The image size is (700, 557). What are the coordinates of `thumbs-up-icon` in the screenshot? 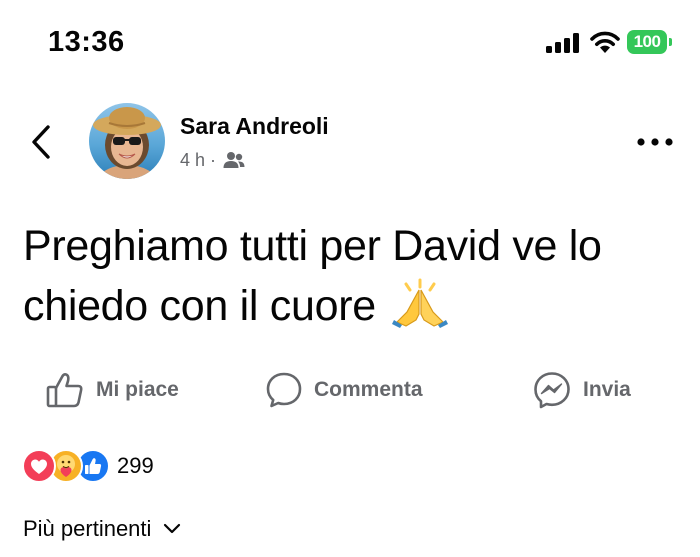 It's located at (64, 390).